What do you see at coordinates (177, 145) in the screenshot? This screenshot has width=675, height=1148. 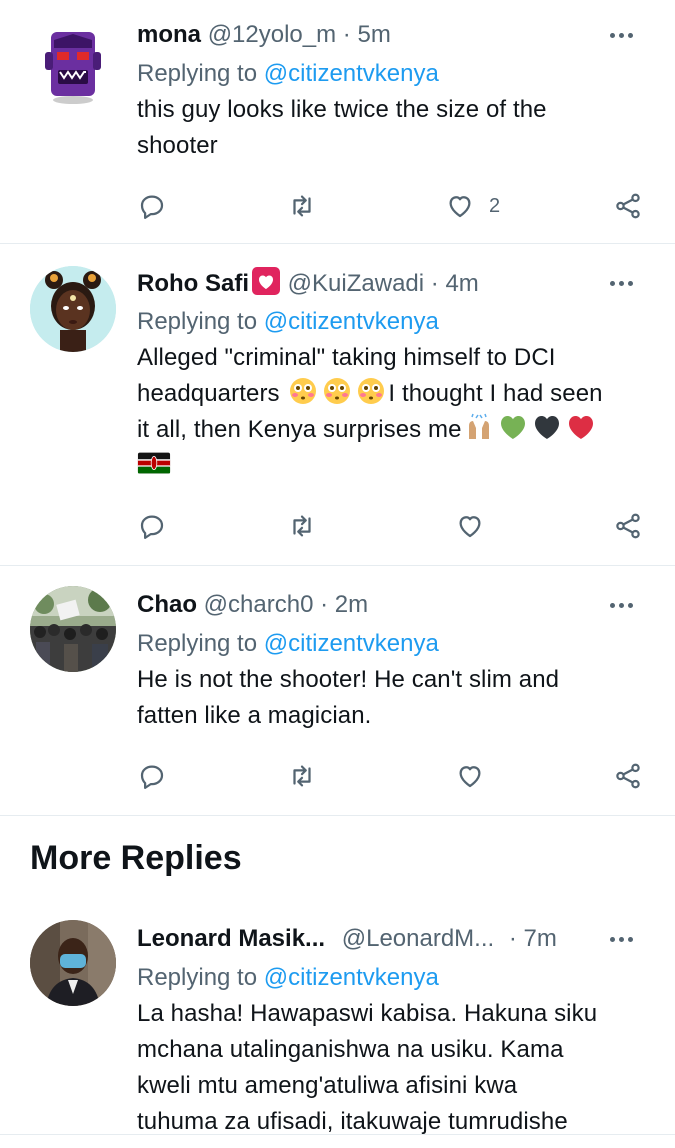 I see `text-line: shooter` at bounding box center [177, 145].